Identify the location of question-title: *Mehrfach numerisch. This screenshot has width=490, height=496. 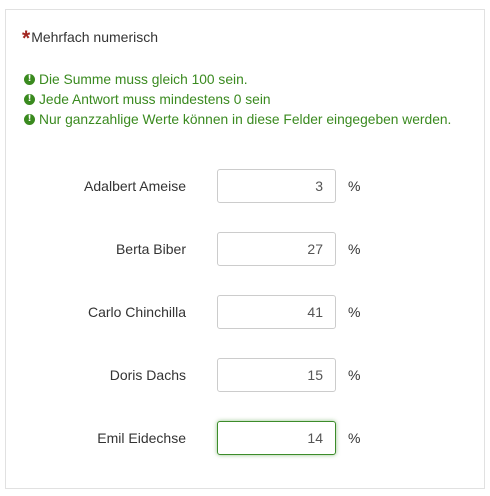
(90, 37).